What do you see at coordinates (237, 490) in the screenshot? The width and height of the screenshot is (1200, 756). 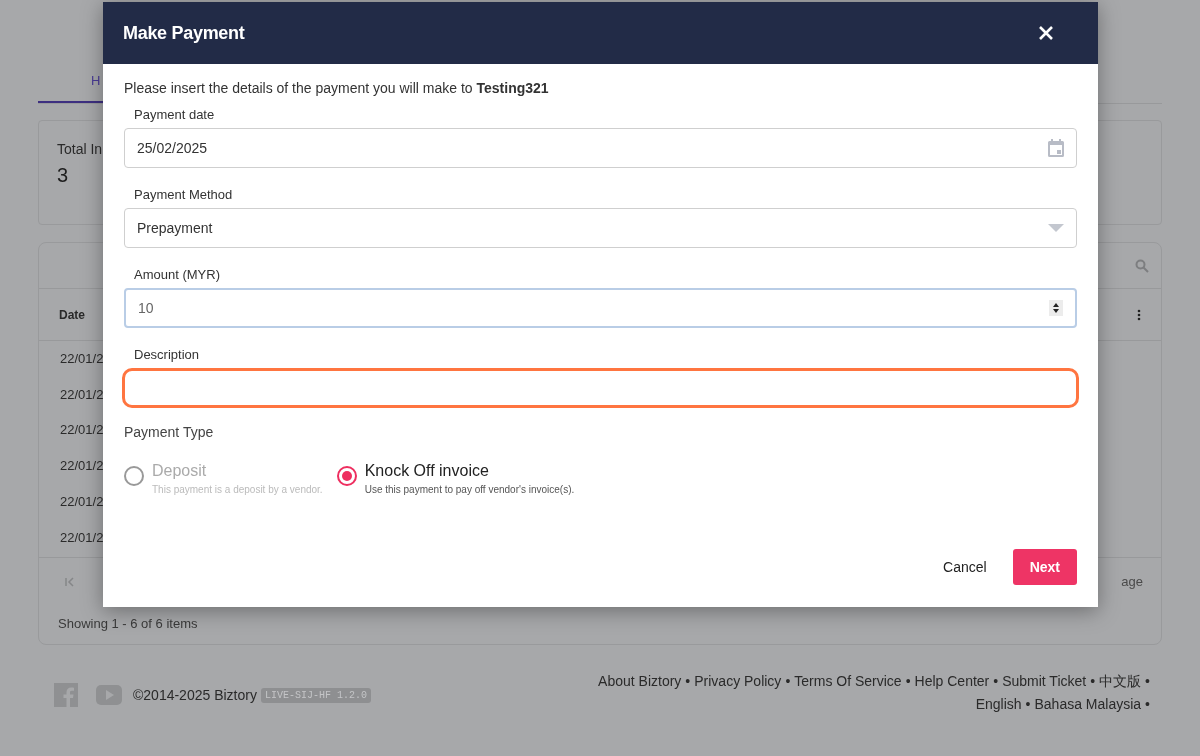 I see `radio-hint: This payment is a deposit by a vendor.` at bounding box center [237, 490].